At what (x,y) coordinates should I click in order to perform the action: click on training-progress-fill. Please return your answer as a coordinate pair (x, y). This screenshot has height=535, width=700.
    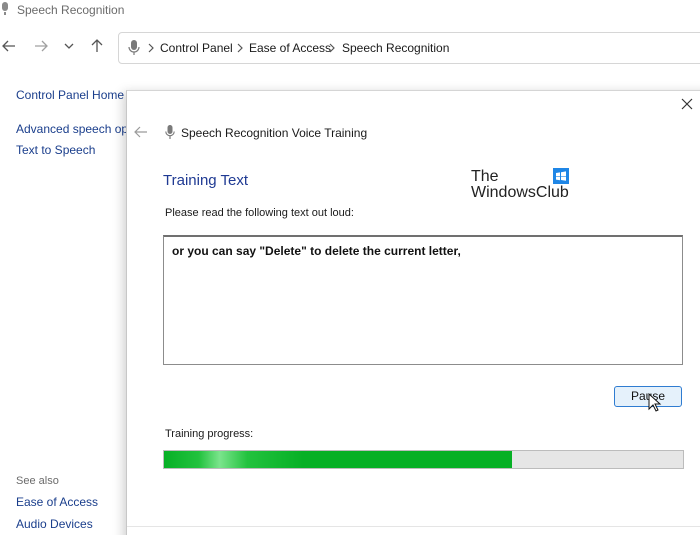
    Looking at the image, I should click on (338, 459).